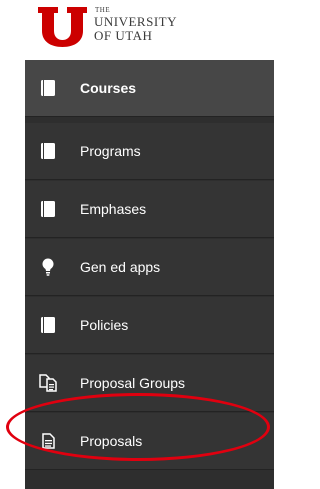 The height and width of the screenshot is (489, 320). What do you see at coordinates (123, 35) in the screenshot?
I see `wordmark-of-utah: OF UTAH` at bounding box center [123, 35].